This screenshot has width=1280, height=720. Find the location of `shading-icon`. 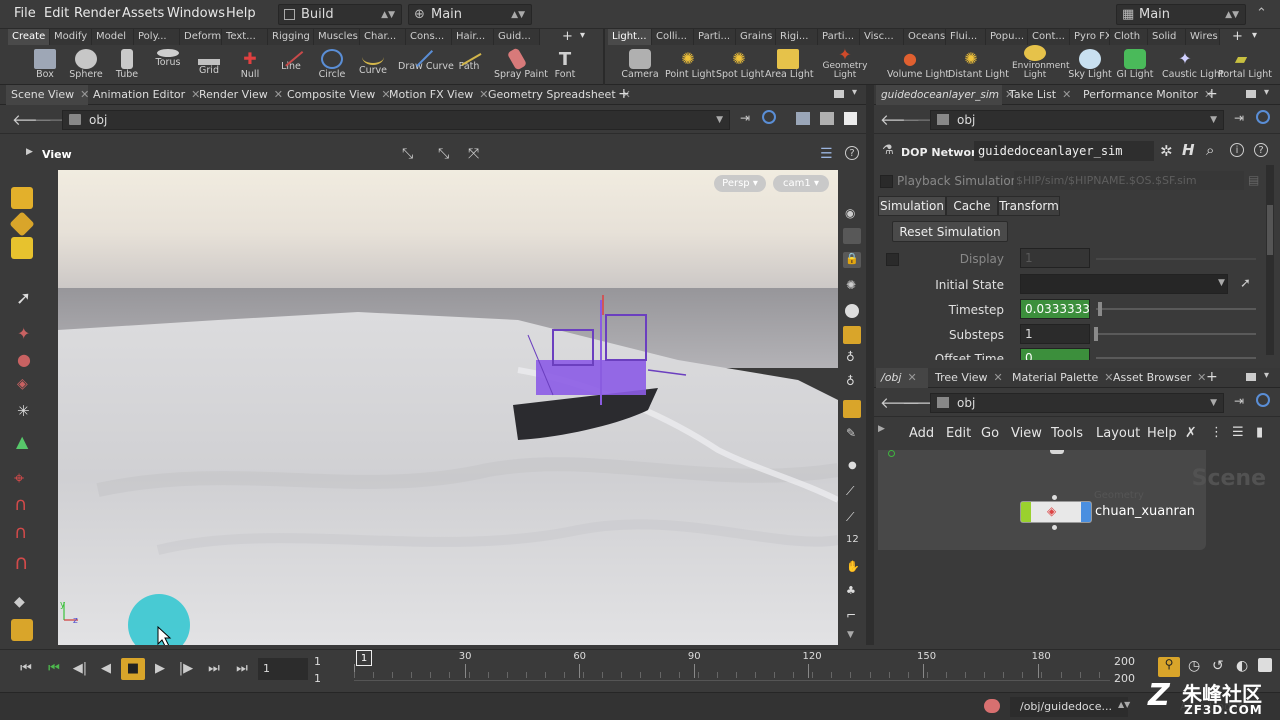

shading-icon is located at coordinates (827, 118).